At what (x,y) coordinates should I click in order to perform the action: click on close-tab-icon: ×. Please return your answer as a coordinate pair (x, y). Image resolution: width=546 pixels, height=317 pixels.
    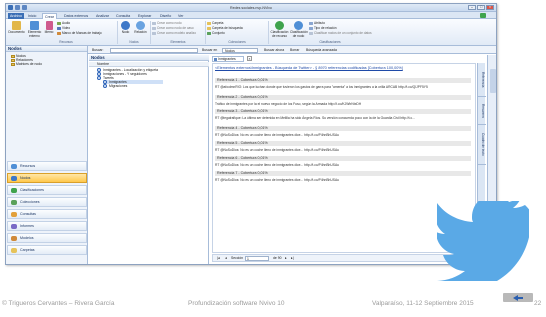
    Looking at the image, I should click on (249, 58).